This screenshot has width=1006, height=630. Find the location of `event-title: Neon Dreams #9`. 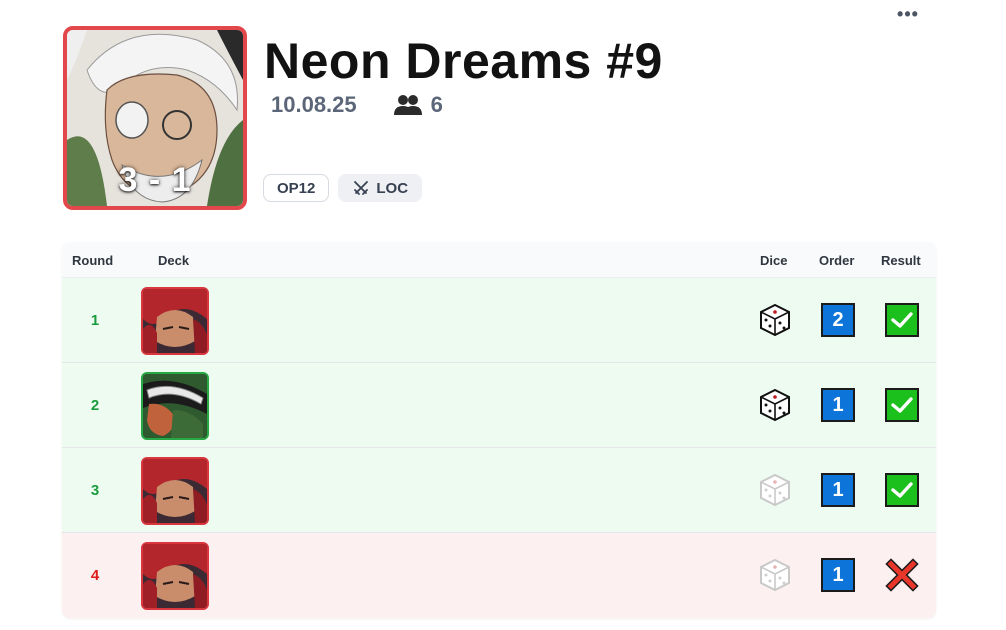

event-title: Neon Dreams #9 is located at coordinates (463, 61).